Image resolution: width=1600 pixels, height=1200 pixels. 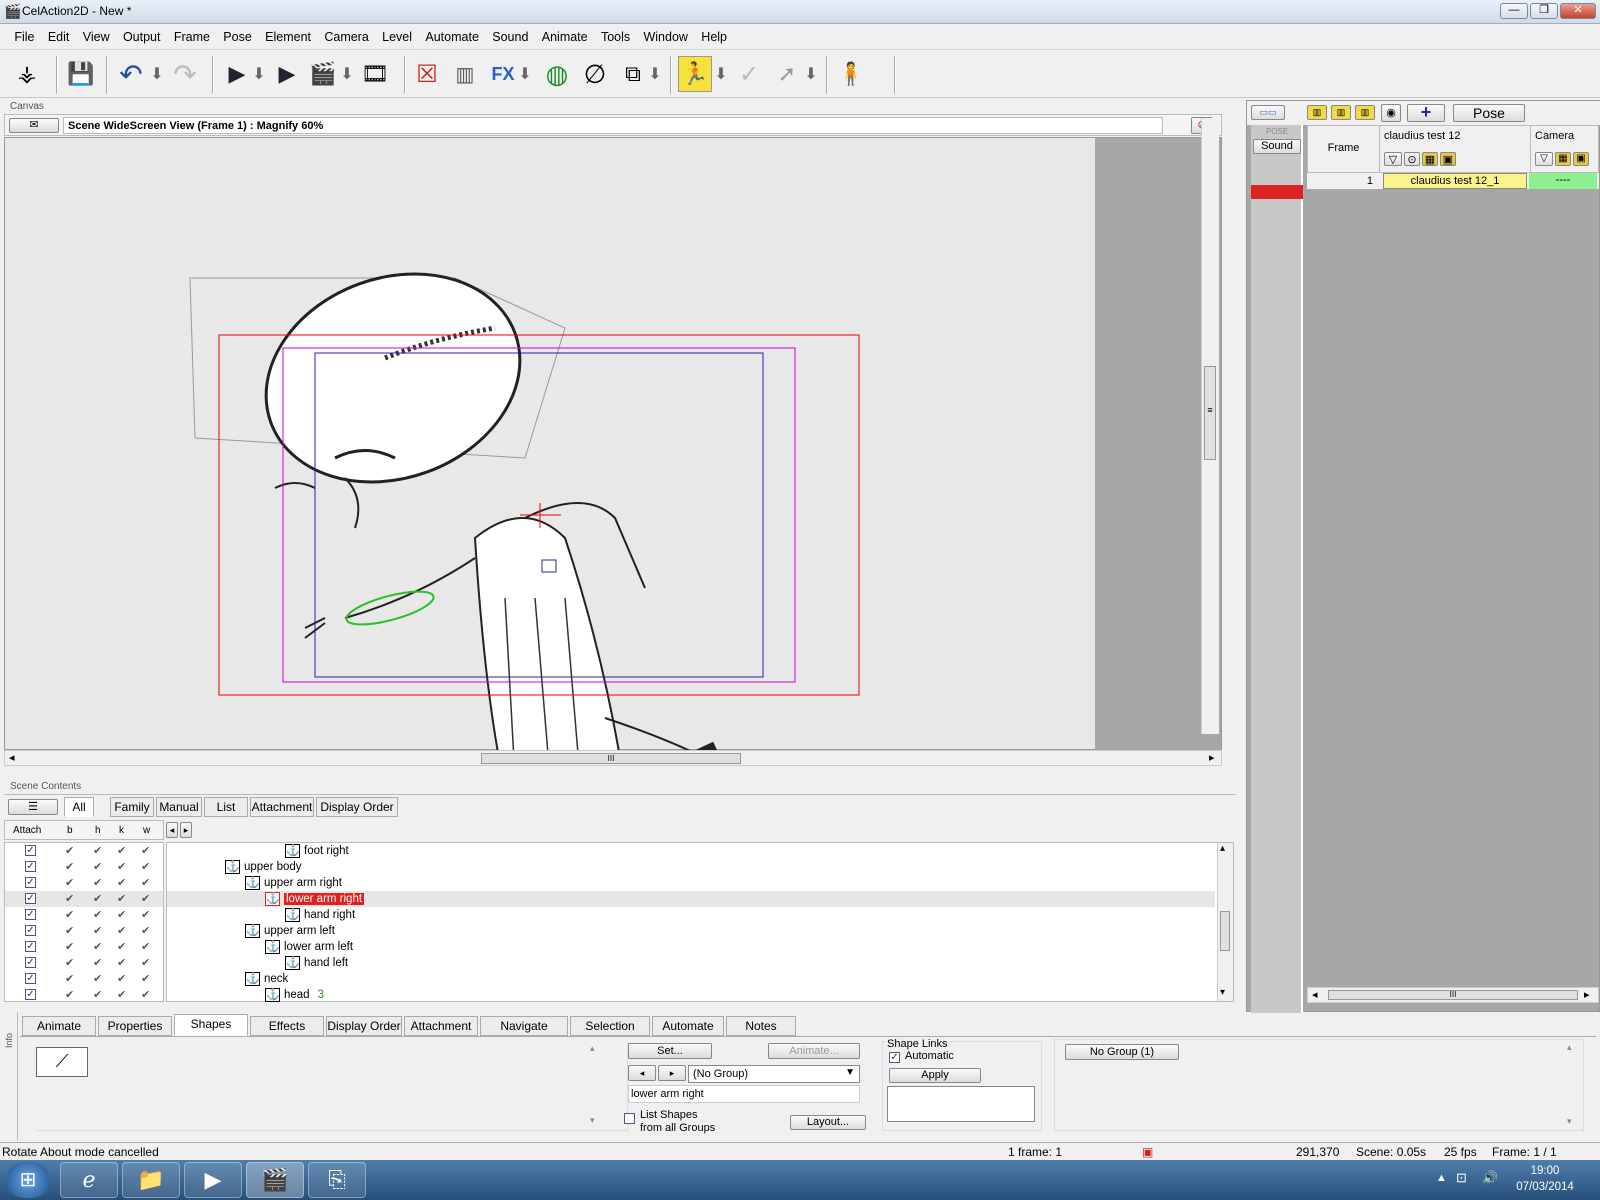 I want to click on media-player-icon: ▶, so click(x=213, y=1180).